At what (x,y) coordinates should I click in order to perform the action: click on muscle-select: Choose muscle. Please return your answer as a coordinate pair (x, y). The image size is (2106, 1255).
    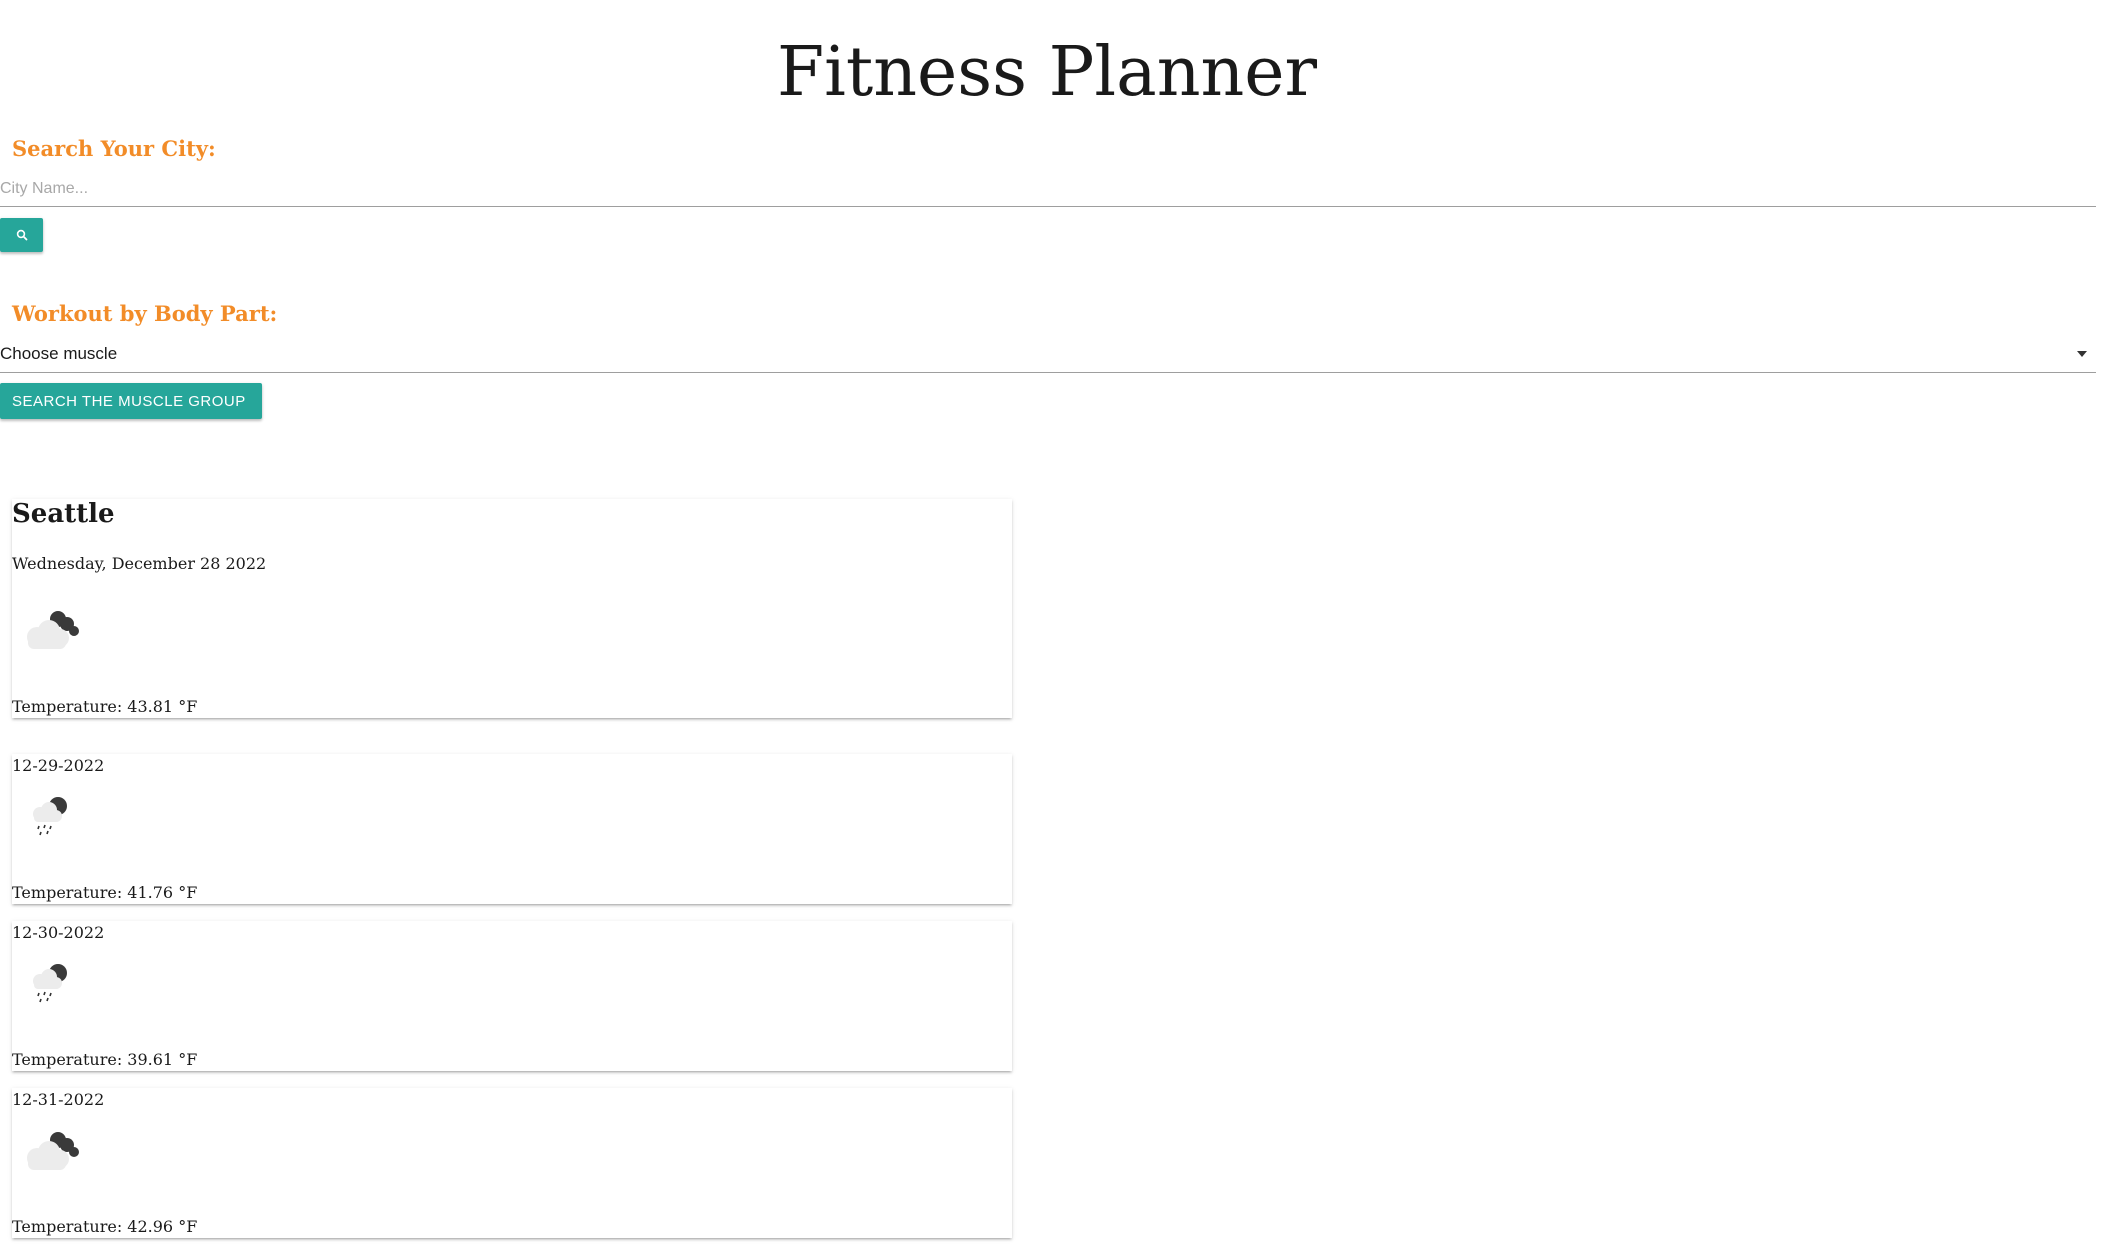
    Looking at the image, I should click on (1048, 354).